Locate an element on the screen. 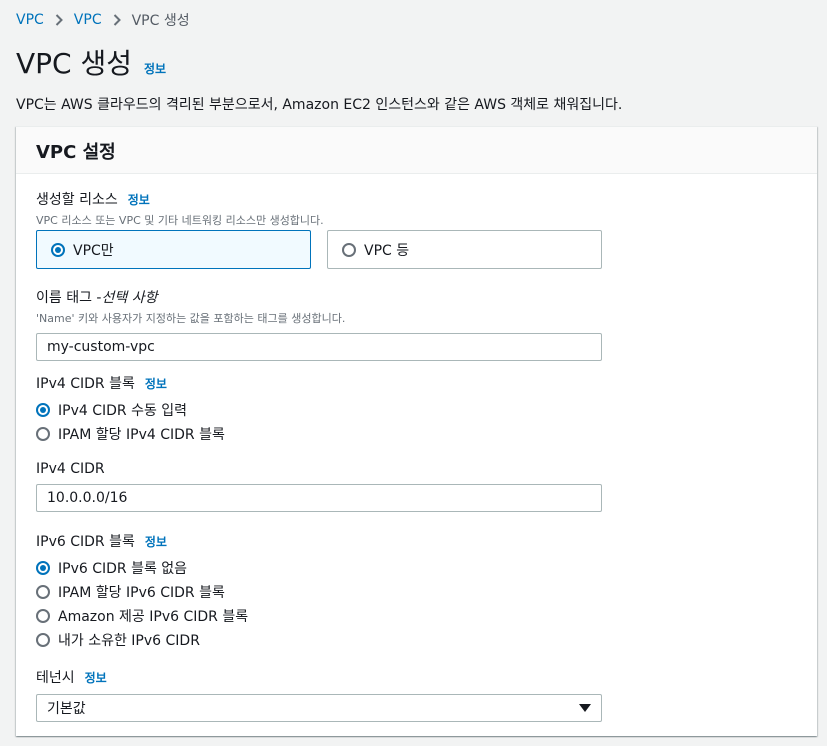  ipv6-option-byoip: 내가 소유한 IPv6 CIDR is located at coordinates (142, 640).